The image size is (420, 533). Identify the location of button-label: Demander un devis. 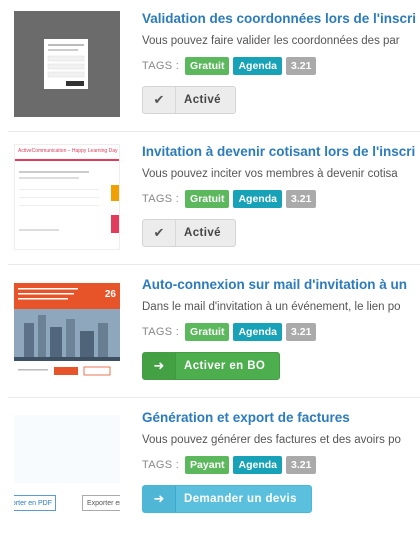
(240, 499).